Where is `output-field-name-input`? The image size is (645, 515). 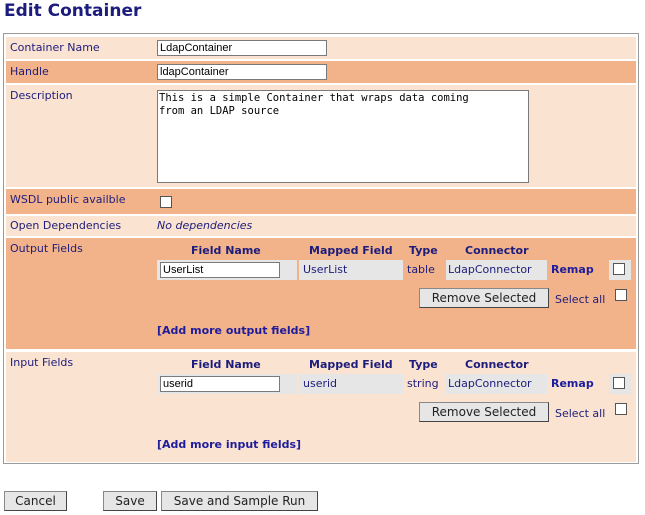 output-field-name-input is located at coordinates (220, 270).